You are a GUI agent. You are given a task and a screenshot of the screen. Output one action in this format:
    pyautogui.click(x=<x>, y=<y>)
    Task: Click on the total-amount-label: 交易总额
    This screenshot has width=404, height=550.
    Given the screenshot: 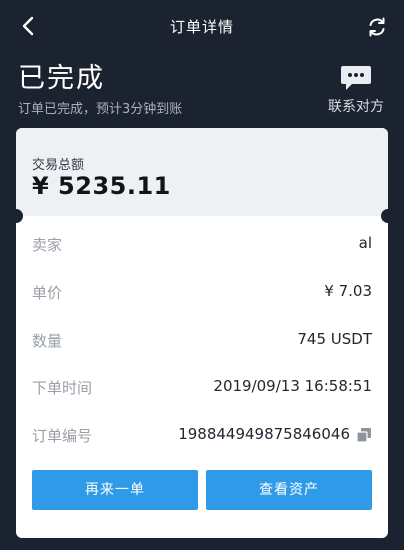 What is the action you would take?
    pyautogui.click(x=58, y=165)
    